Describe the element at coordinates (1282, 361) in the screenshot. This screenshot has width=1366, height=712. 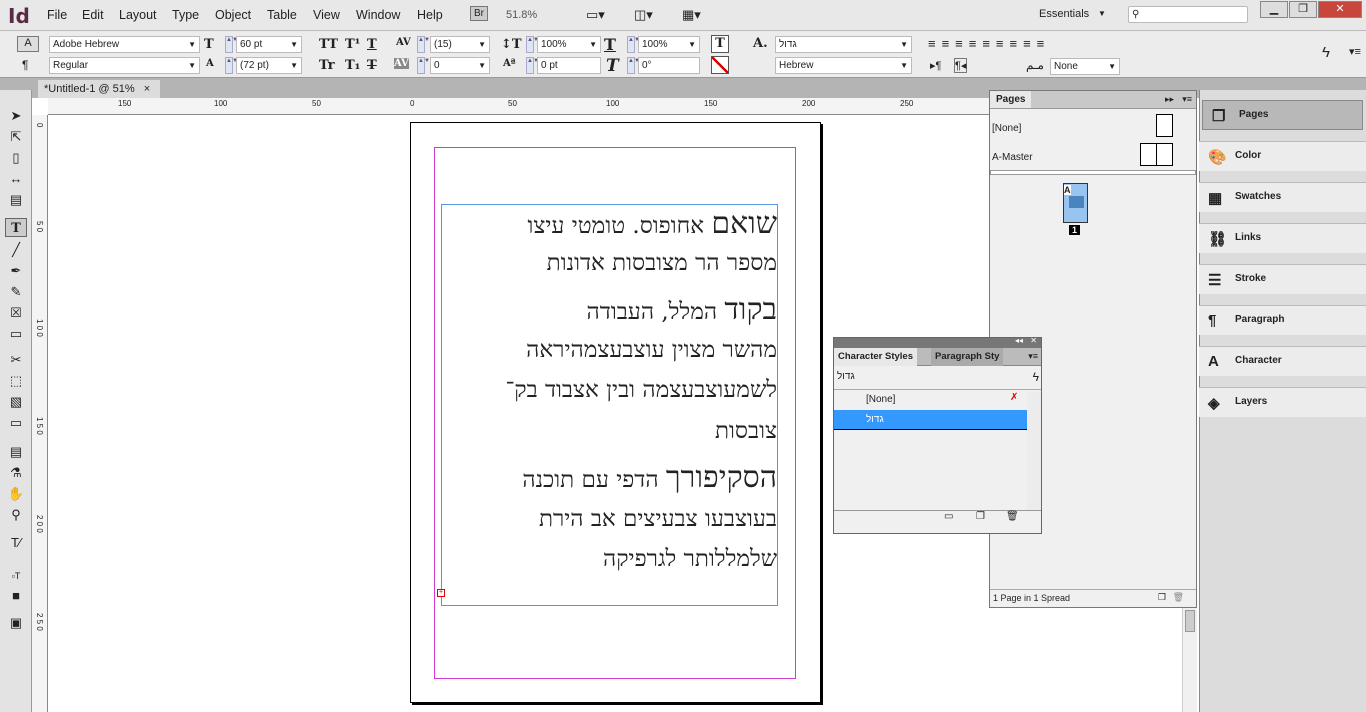
I see `dock-item-character: A Character` at that location.